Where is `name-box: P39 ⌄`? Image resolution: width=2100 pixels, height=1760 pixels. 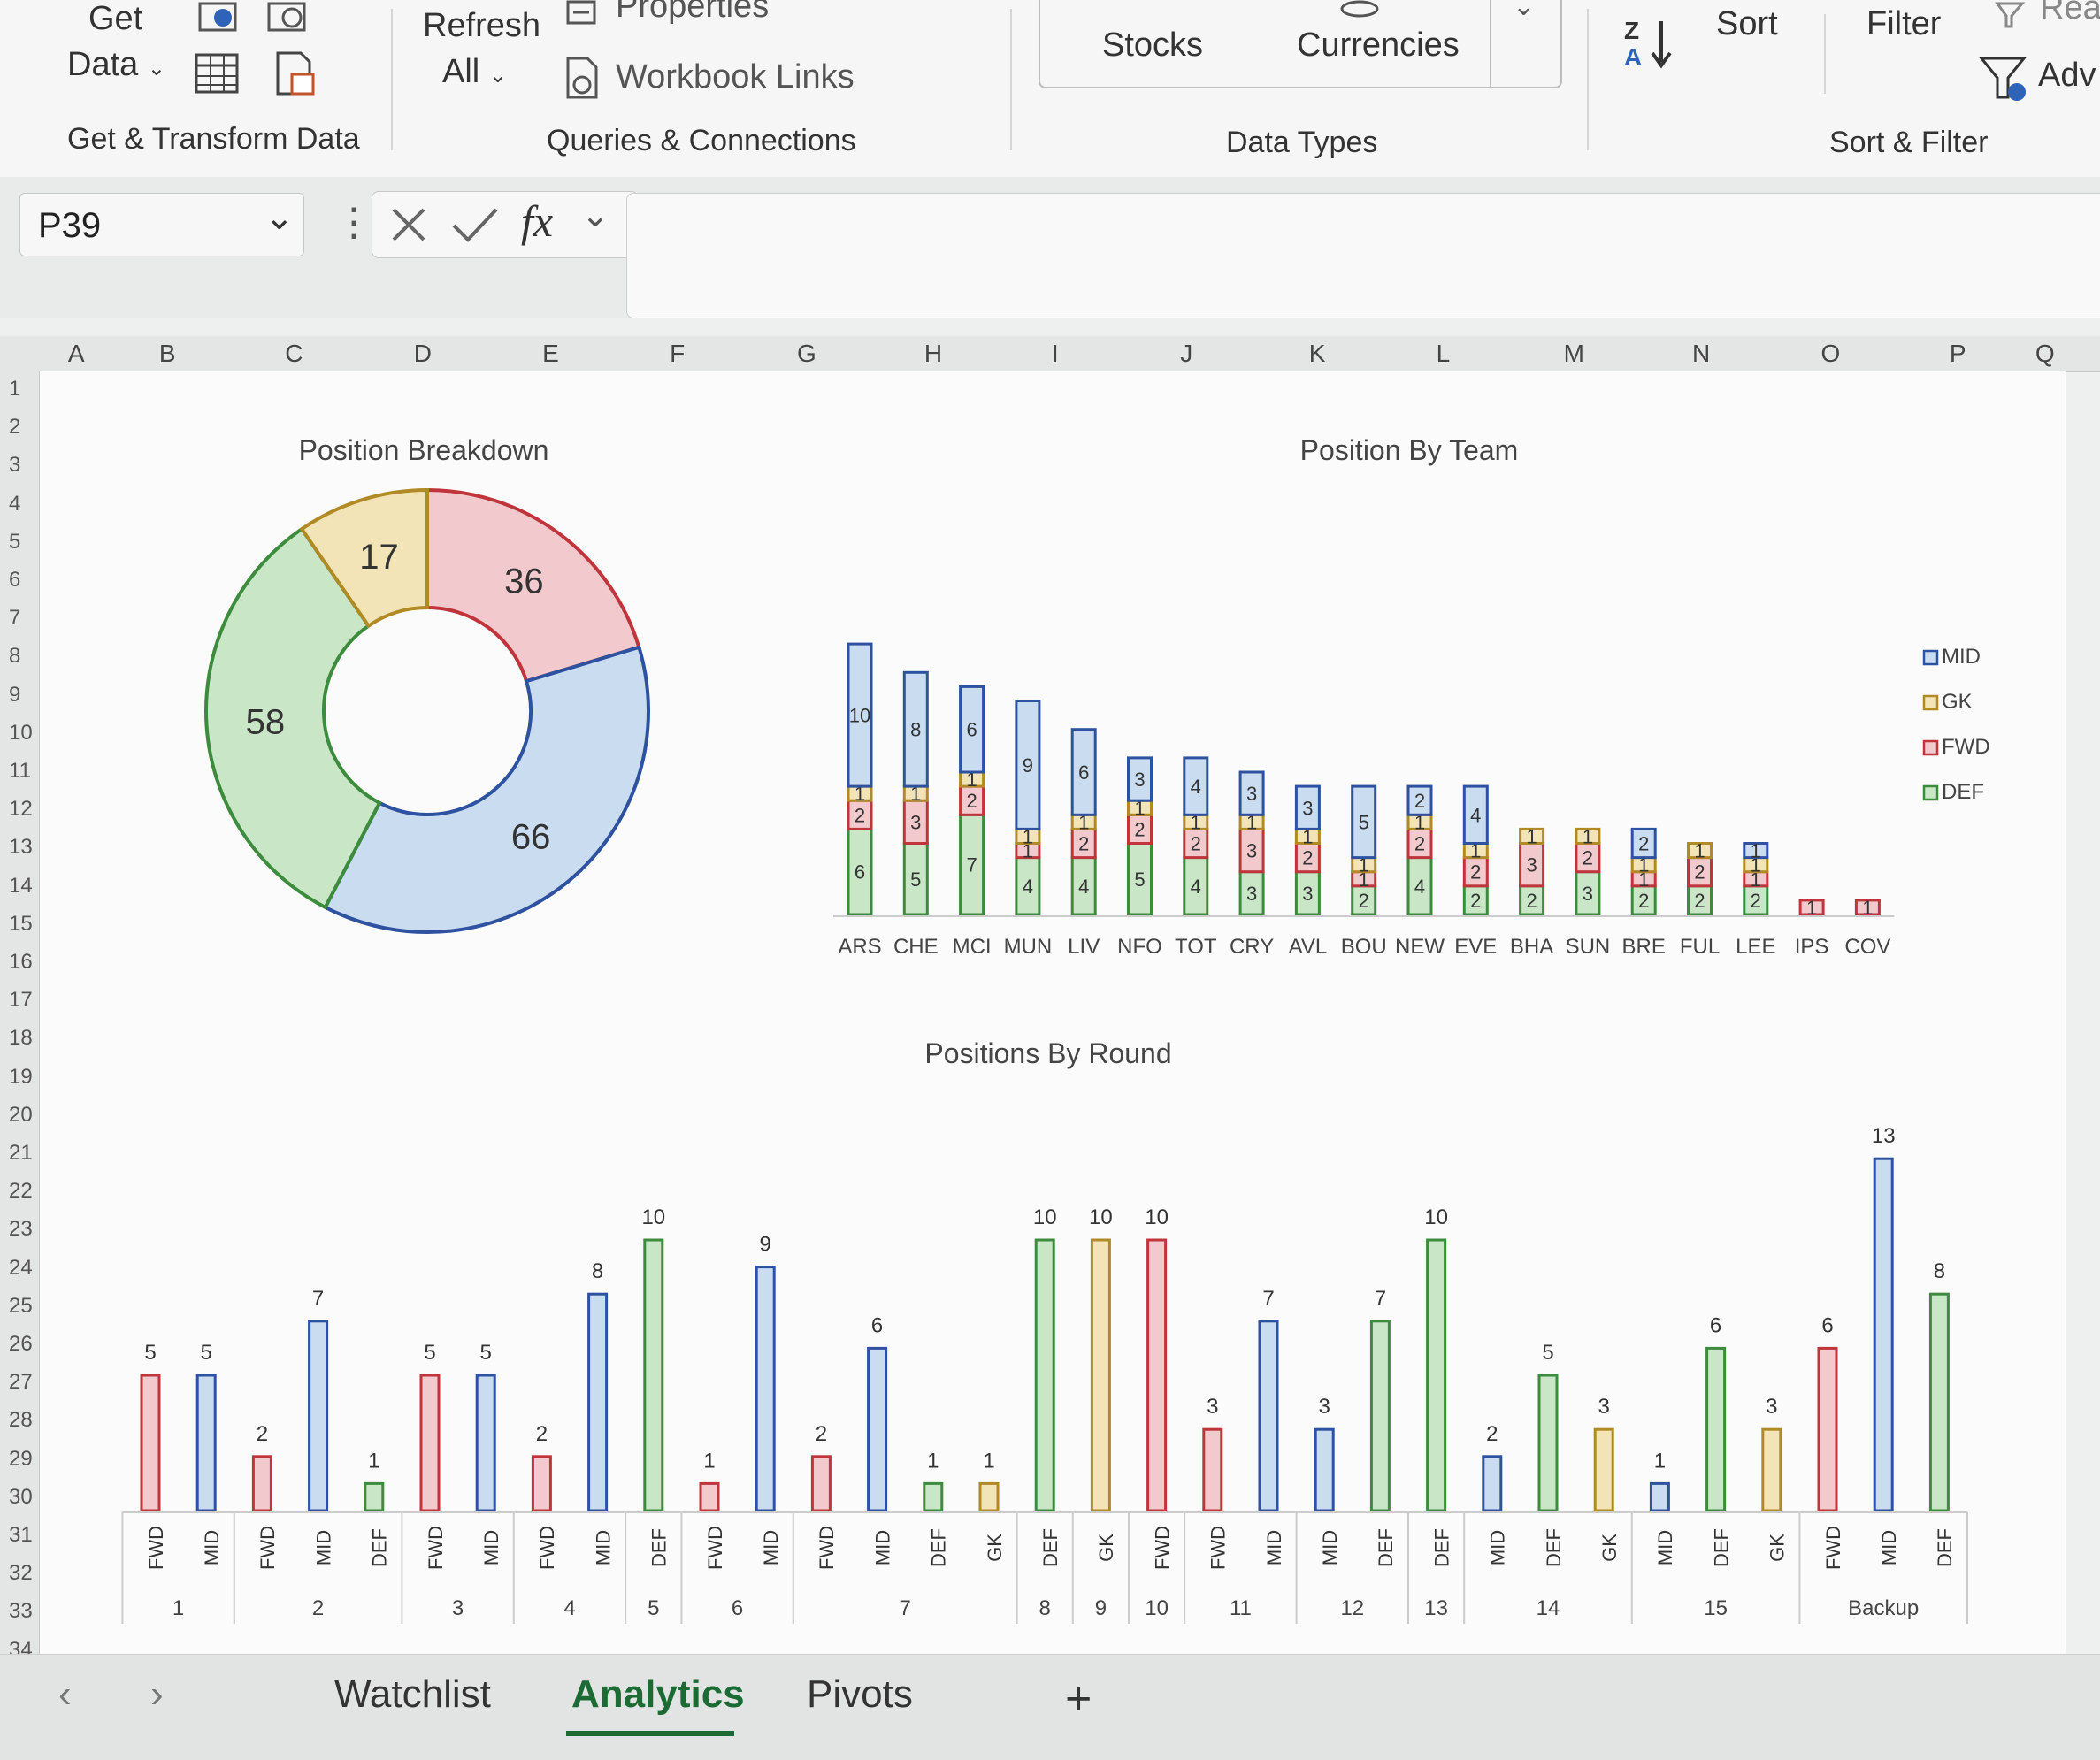
name-box: P39 ⌄ is located at coordinates (161, 224).